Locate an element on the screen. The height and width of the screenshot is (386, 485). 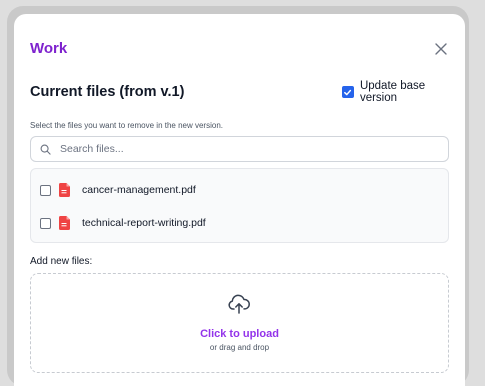
update-base-version-label: Update base version is located at coordinates (412, 92).